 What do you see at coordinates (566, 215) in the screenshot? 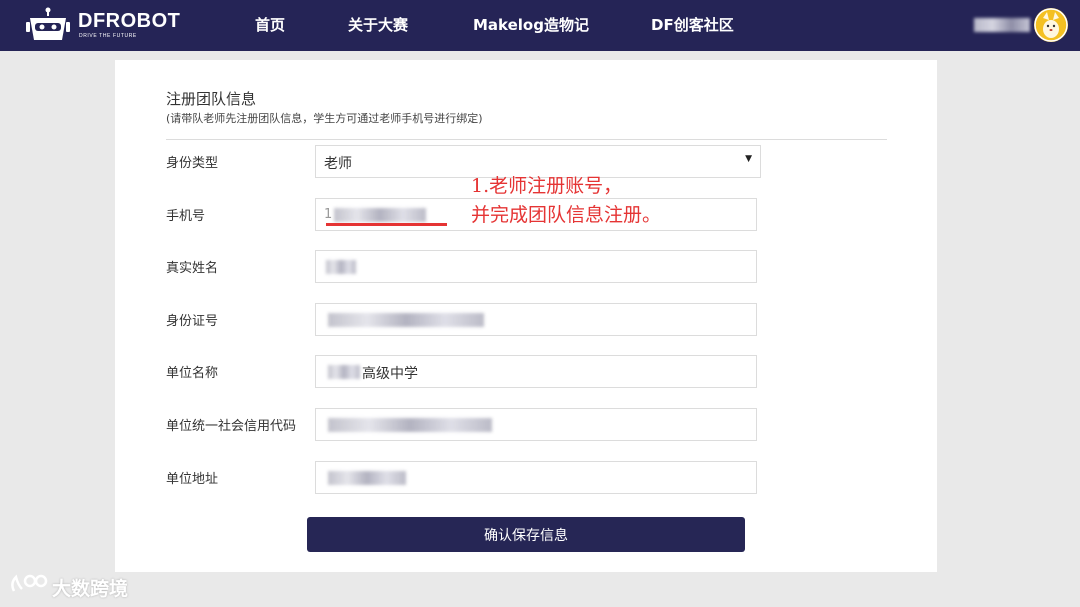
I see `annotation-line-2: 并完成团队信息注册。` at bounding box center [566, 215].